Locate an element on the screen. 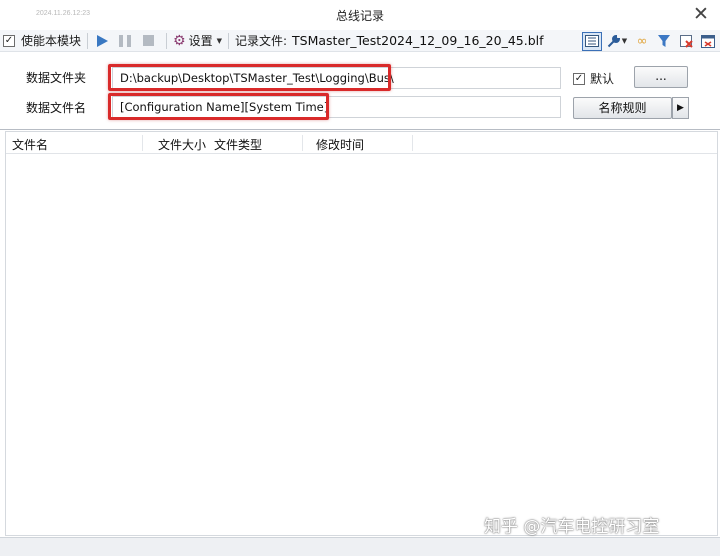  default-folder-toggle: ✓ 默认 is located at coordinates (593, 78).